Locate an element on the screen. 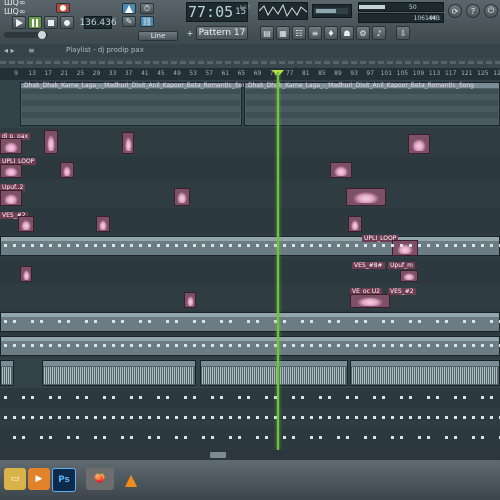 This screenshot has width=500, height=500. track-row: VES_#8# Upuf_m is located at coordinates (250, 271).